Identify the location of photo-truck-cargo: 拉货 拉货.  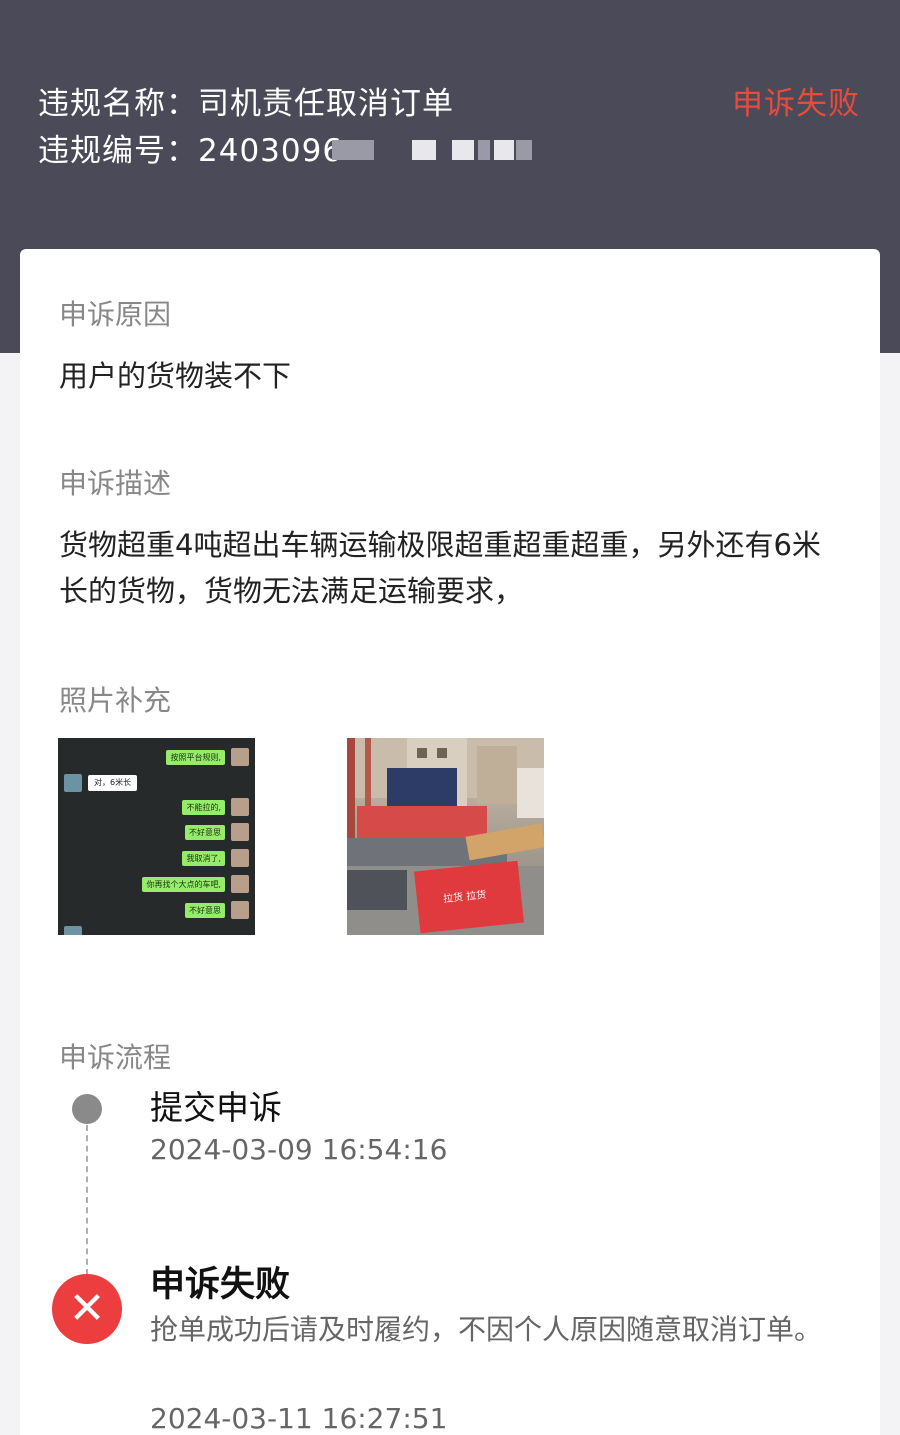
(445, 836).